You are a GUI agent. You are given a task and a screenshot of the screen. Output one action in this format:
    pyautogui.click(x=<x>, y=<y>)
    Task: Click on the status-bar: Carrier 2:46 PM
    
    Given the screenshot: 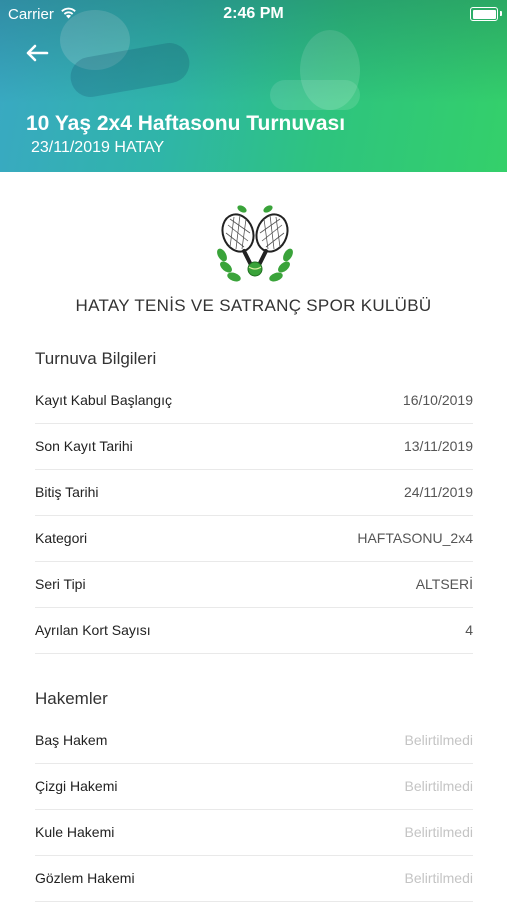 What is the action you would take?
    pyautogui.click(x=253, y=14)
    